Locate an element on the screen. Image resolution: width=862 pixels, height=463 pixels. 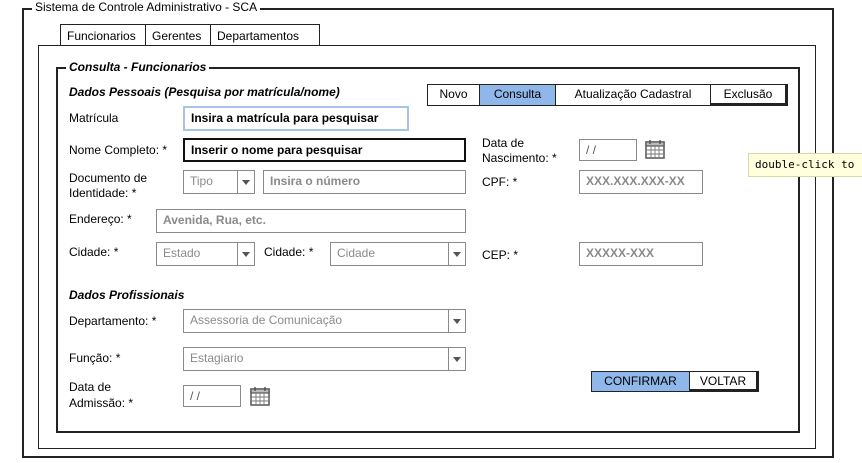
admissao-label-line2: Admissão: * is located at coordinates (101, 403).